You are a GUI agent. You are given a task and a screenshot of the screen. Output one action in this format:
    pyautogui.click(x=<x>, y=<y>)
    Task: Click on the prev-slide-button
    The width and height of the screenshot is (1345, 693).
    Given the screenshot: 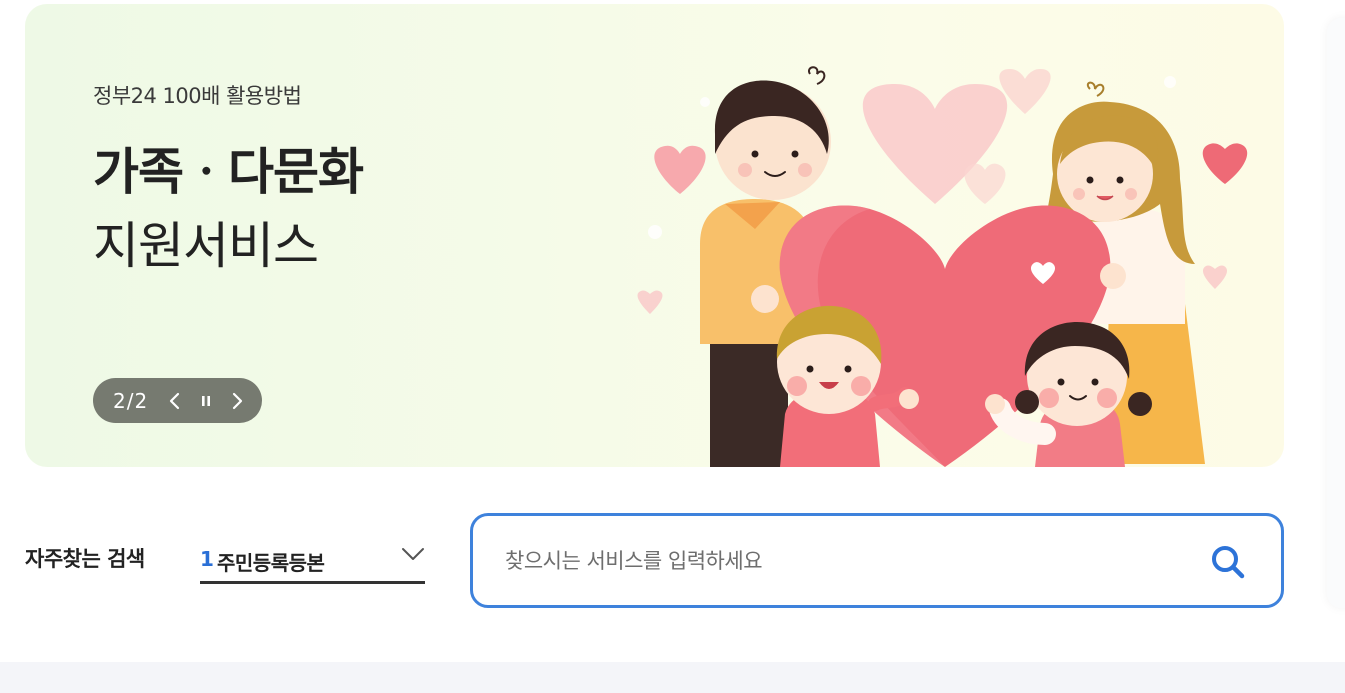 What is the action you would take?
    pyautogui.click(x=174, y=401)
    